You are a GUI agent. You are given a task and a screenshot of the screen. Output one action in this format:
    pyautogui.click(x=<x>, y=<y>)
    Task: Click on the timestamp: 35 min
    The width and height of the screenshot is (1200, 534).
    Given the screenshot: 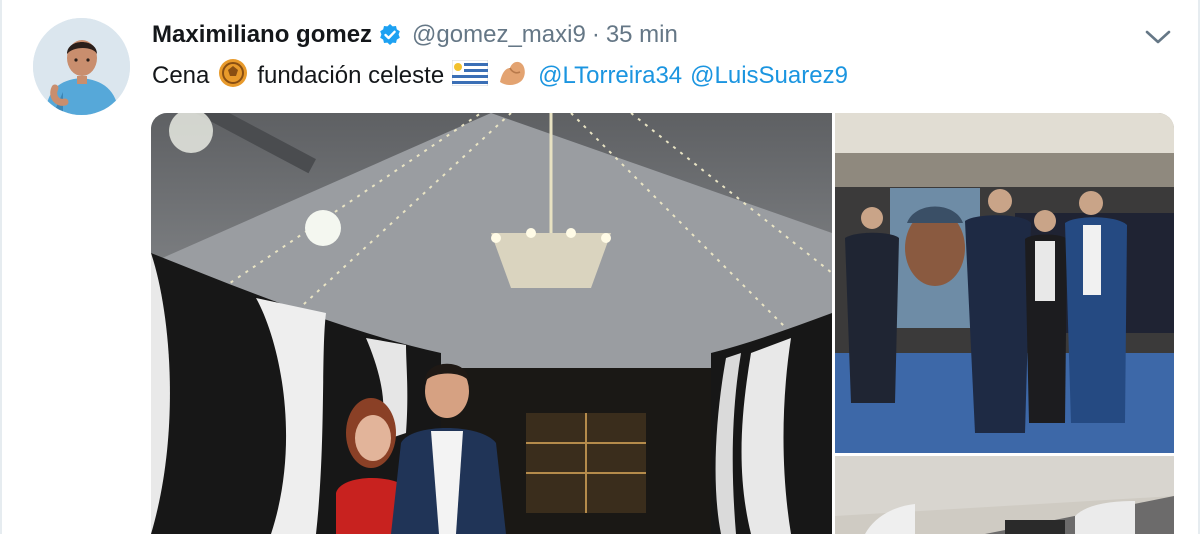 What is the action you would take?
    pyautogui.click(x=642, y=35)
    